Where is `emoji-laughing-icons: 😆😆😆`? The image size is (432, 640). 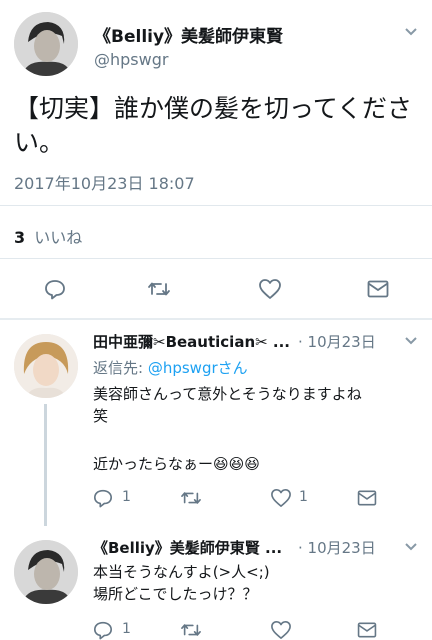 emoji-laughing-icons: 😆😆😆 is located at coordinates (236, 464).